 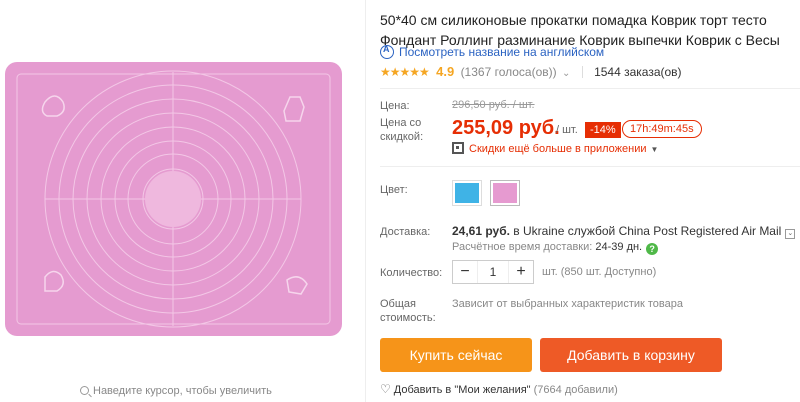 I want to click on qr-code-icon, so click(x=458, y=148).